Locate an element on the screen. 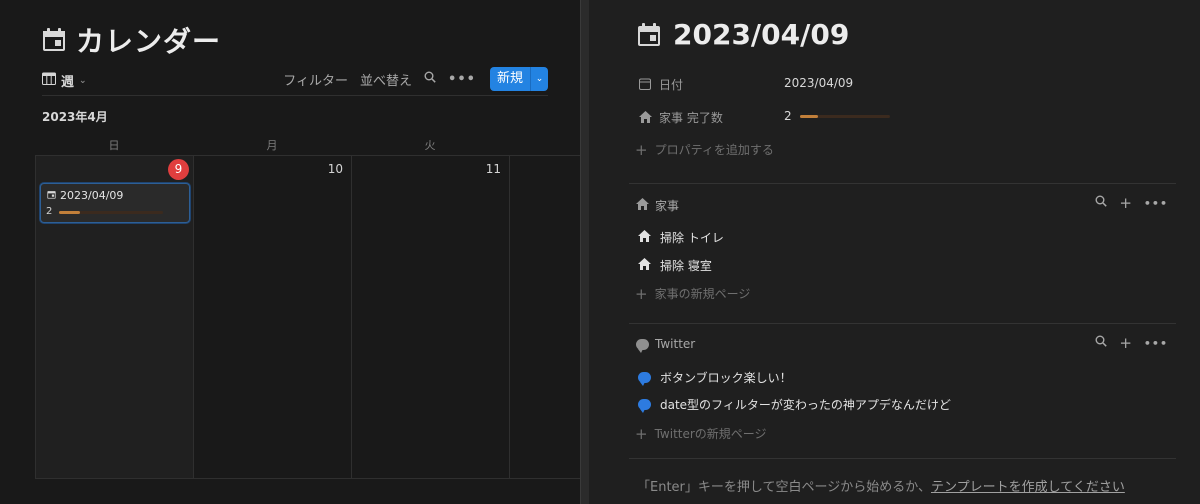 The image size is (1200, 504). list-item: 掃除 寝室 is located at coordinates (675, 265).